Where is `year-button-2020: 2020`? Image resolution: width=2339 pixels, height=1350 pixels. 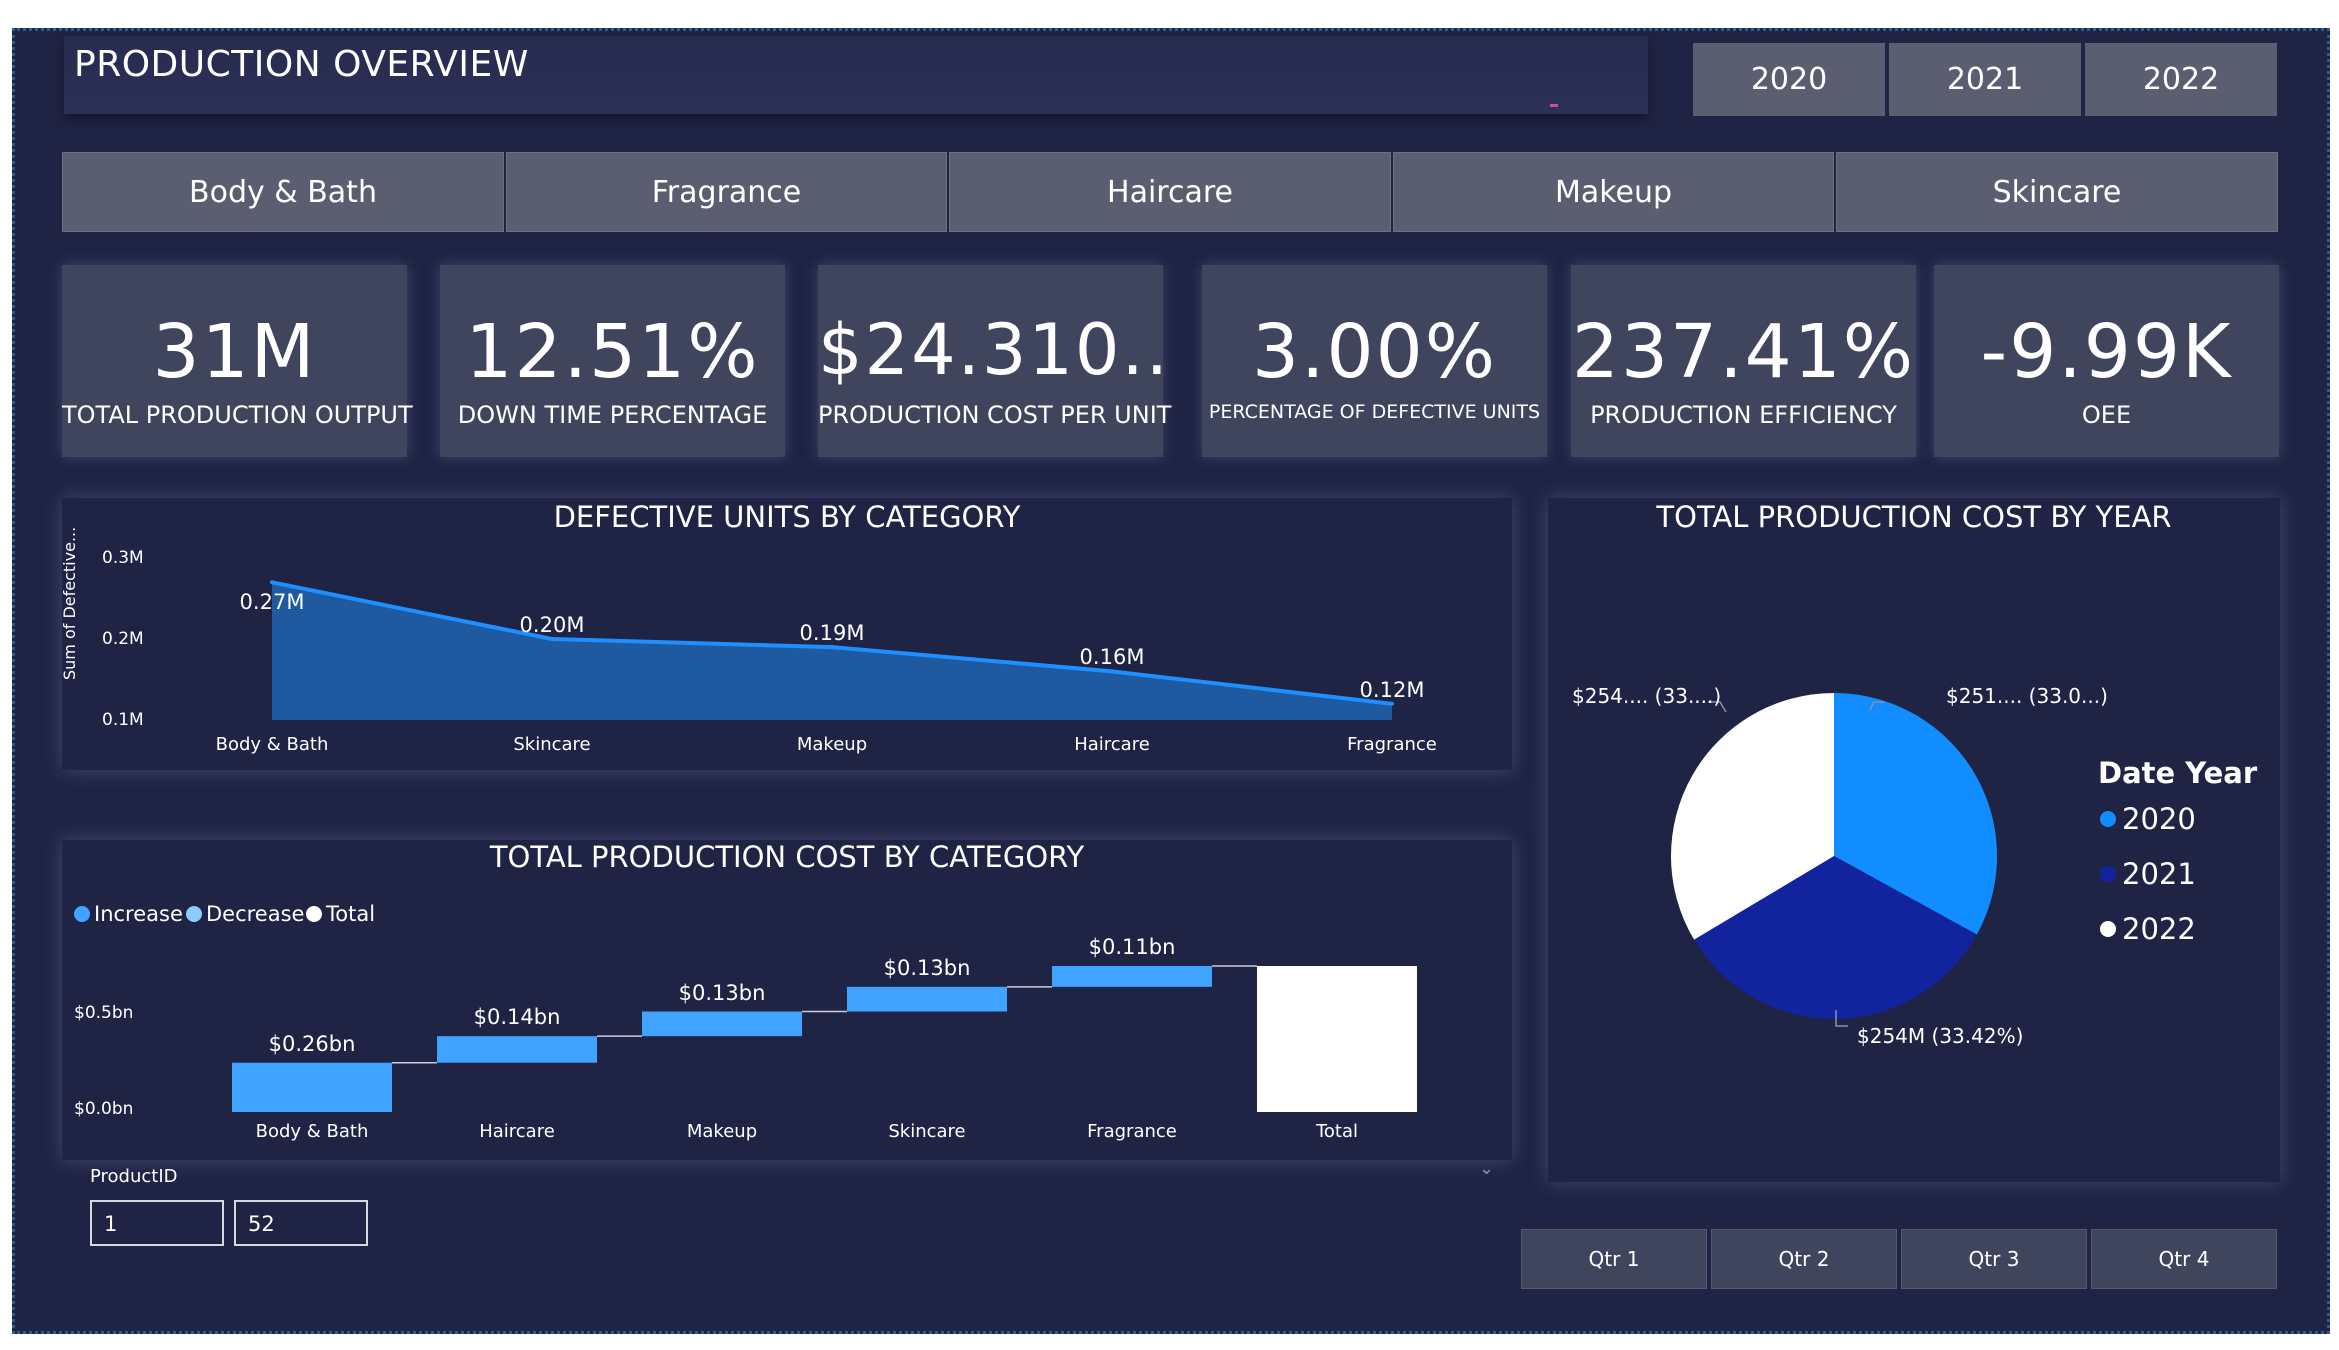
year-button-2020: 2020 is located at coordinates (1789, 79).